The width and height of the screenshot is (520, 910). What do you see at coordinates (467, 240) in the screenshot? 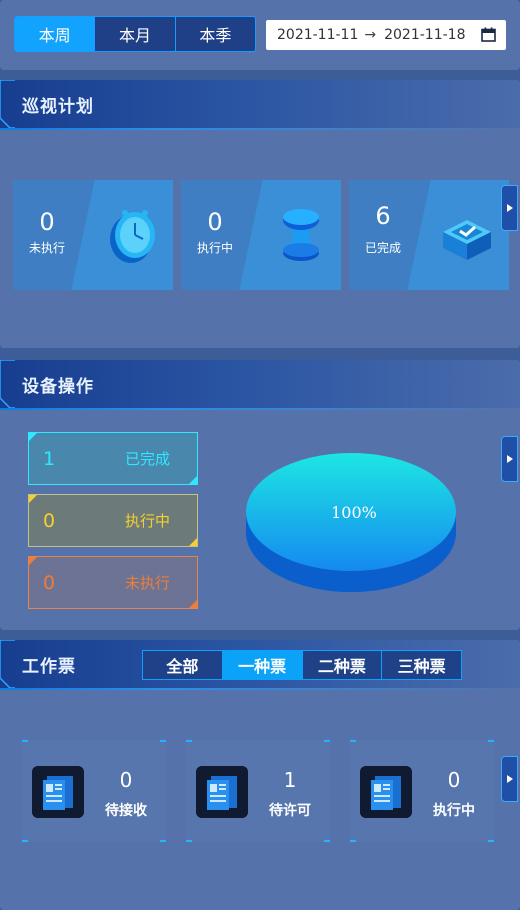
I see `checkbox-icon` at bounding box center [467, 240].